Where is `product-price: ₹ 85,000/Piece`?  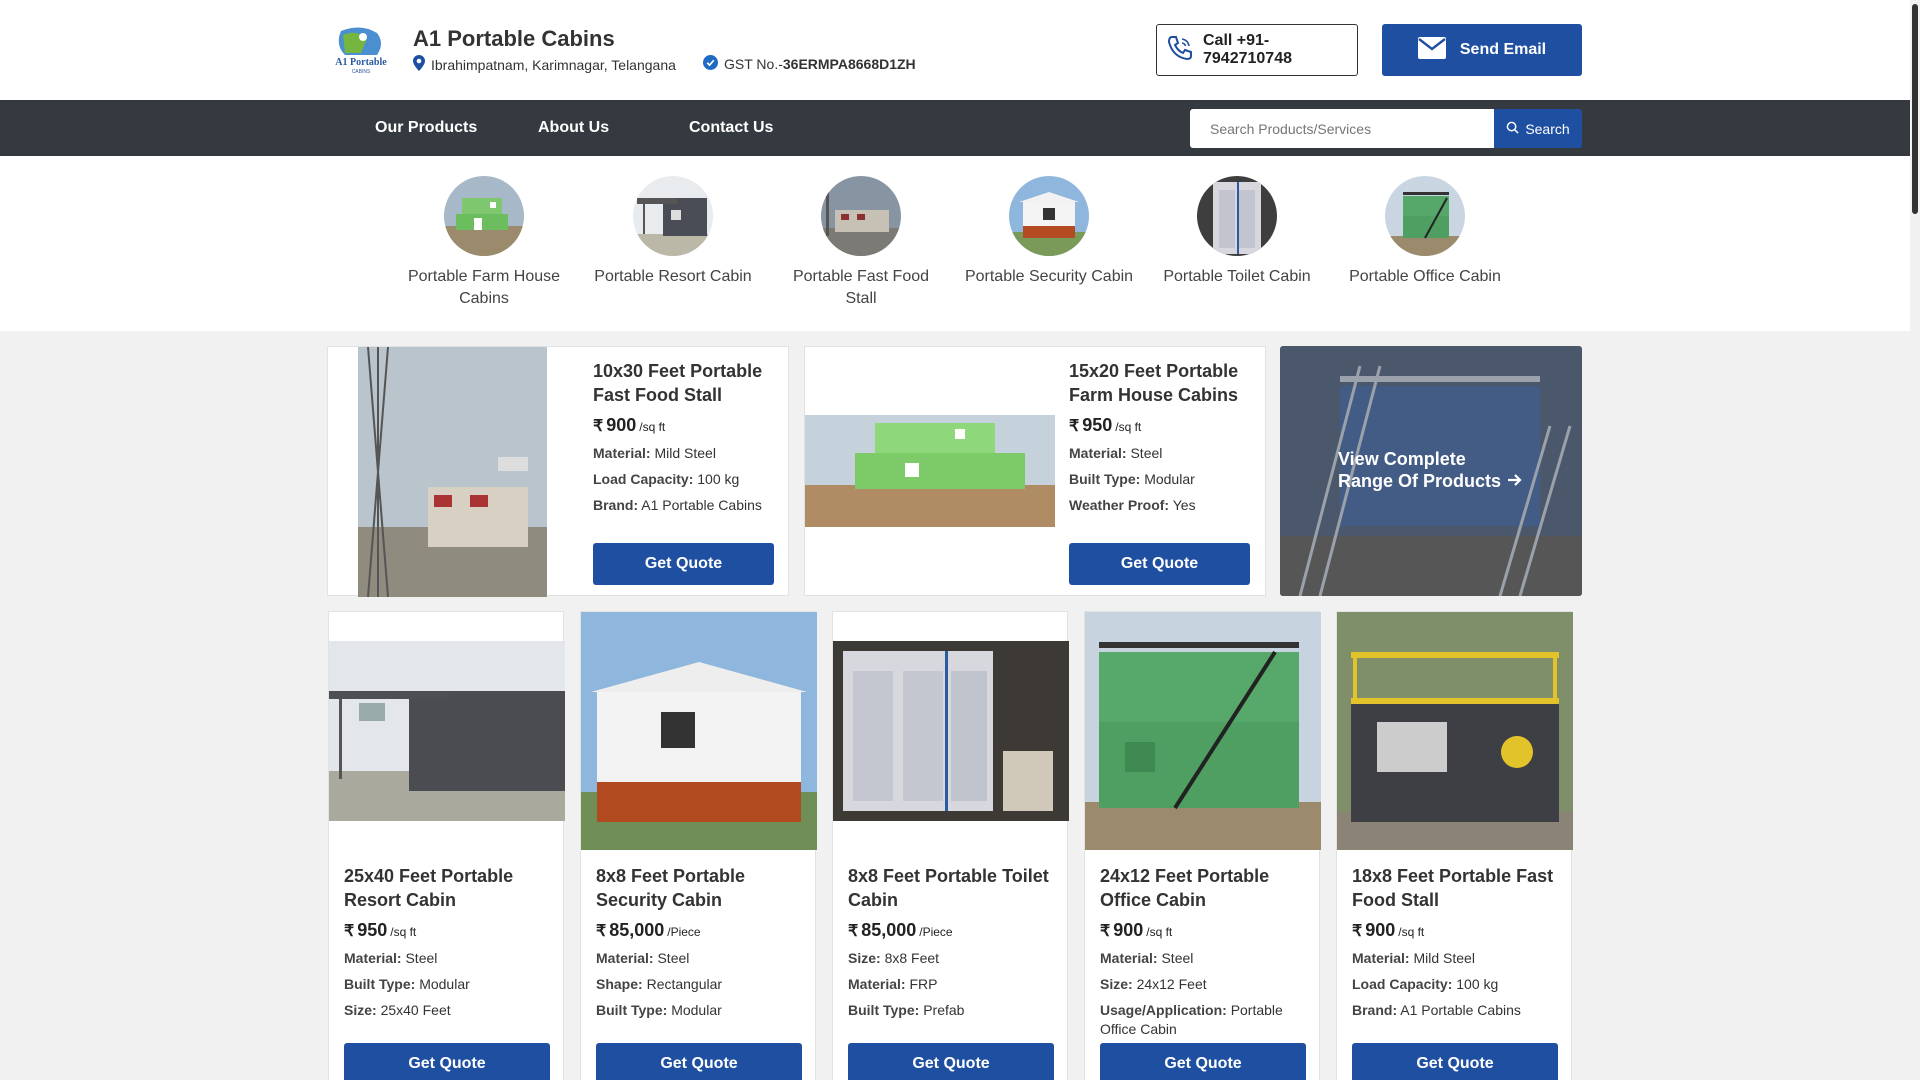
product-price: ₹ 85,000/Piece is located at coordinates (900, 930).